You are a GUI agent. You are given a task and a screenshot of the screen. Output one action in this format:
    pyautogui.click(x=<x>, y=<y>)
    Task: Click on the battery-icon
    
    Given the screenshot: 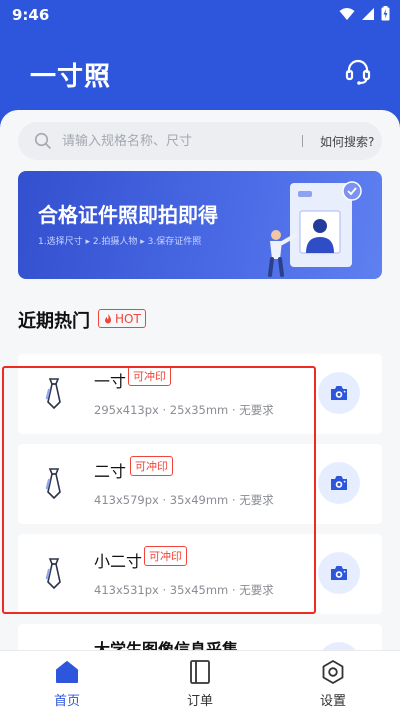 What is the action you would take?
    pyautogui.click(x=385, y=13)
    